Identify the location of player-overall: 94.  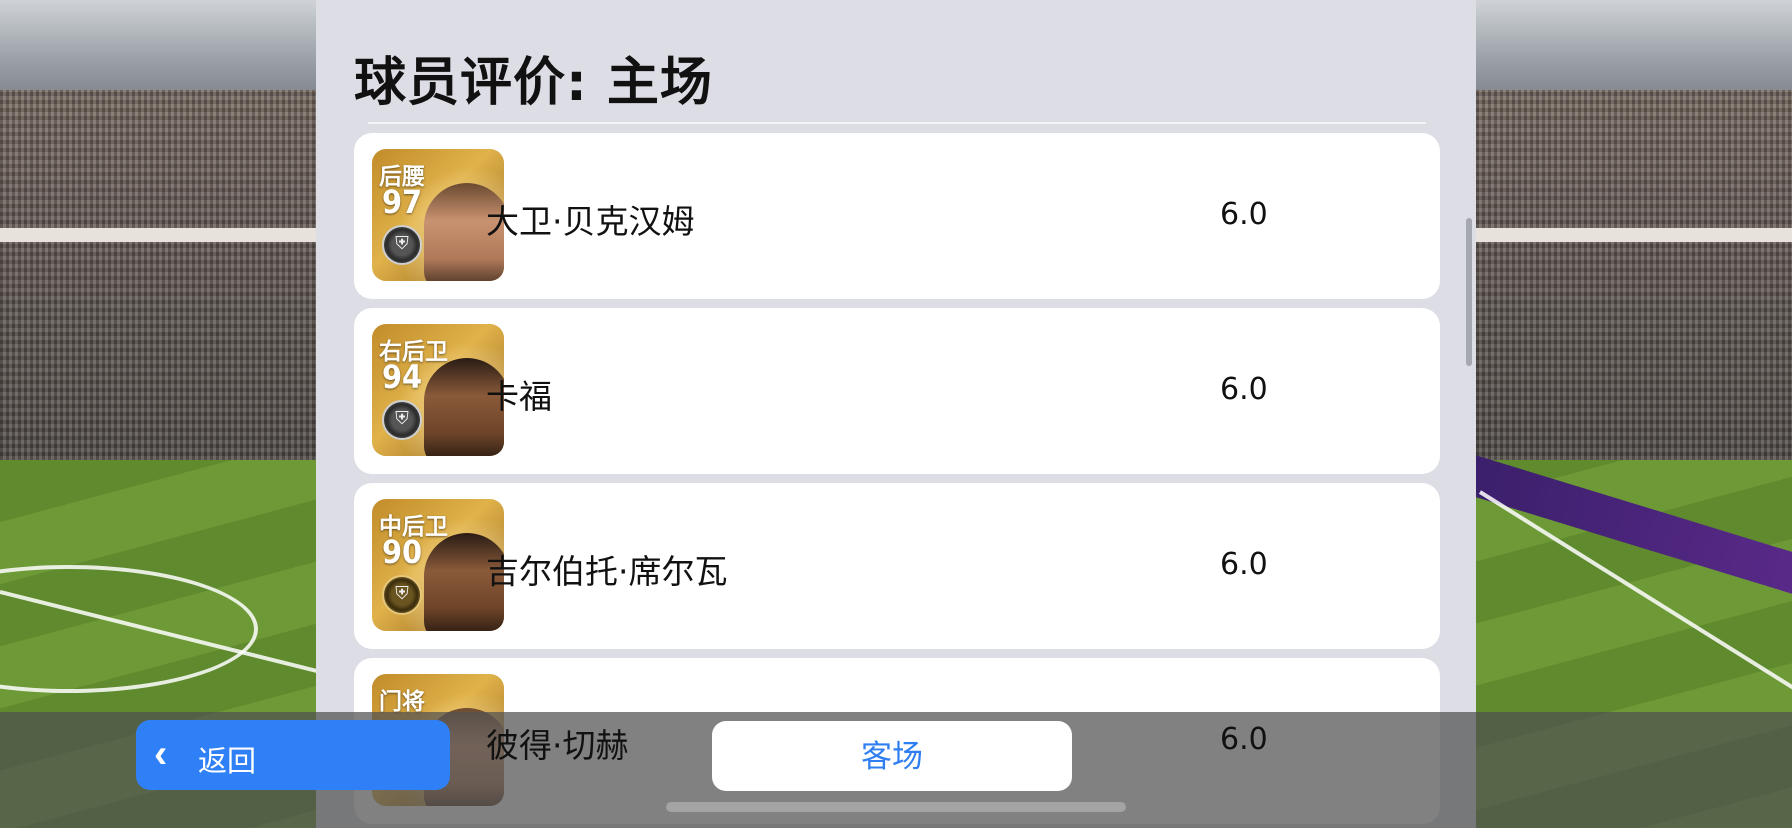
(402, 377).